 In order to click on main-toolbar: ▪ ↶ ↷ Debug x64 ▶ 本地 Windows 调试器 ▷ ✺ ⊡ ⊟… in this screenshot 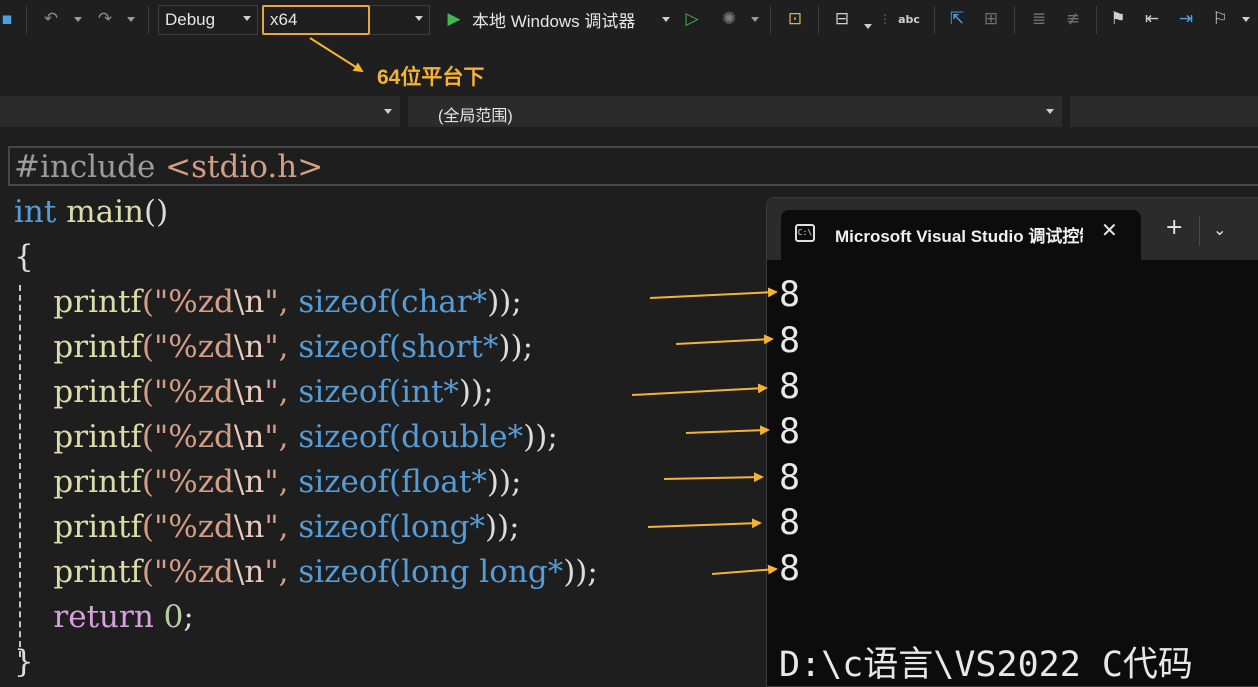, I will do `click(629, 21)`.